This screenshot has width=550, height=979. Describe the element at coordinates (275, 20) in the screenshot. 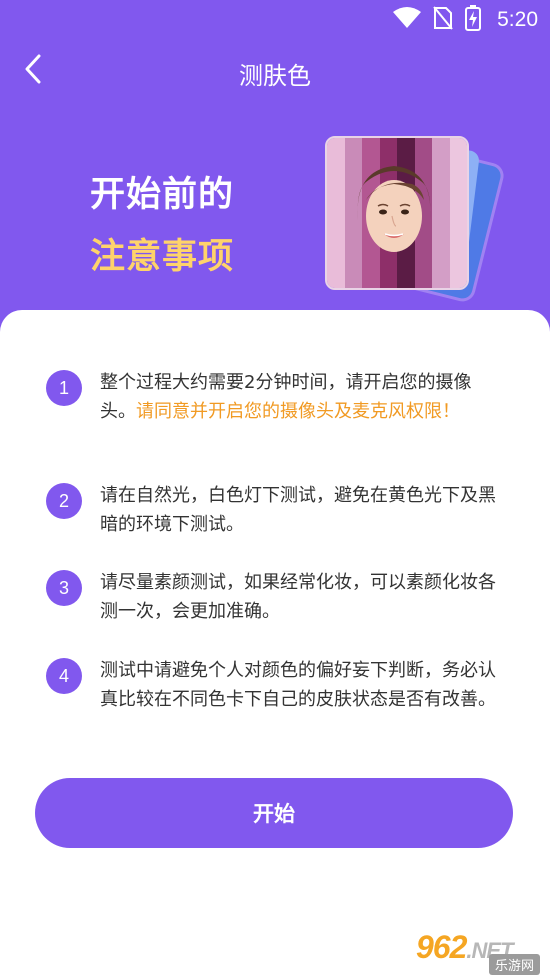

I see `status-bar: 5:20` at that location.